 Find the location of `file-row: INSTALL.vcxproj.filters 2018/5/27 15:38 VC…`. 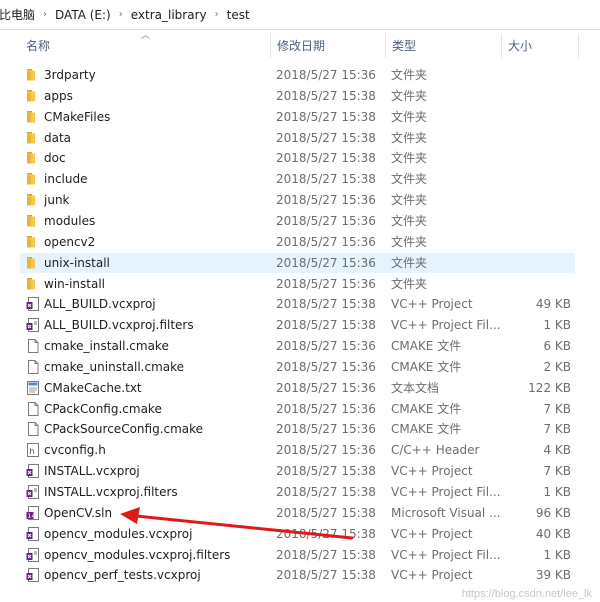

file-row: INSTALL.vcxproj.filters 2018/5/27 15:38 VC… is located at coordinates (297, 492).